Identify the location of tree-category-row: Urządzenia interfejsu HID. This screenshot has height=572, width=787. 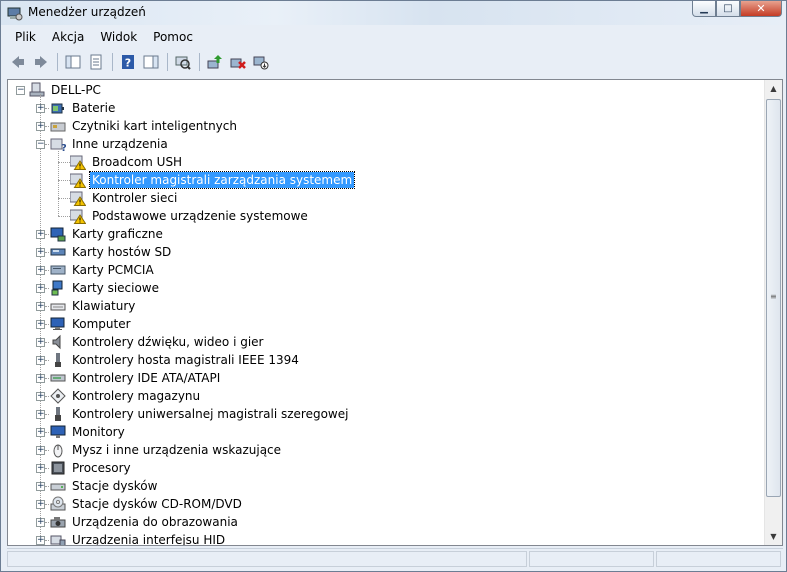
(138, 538).